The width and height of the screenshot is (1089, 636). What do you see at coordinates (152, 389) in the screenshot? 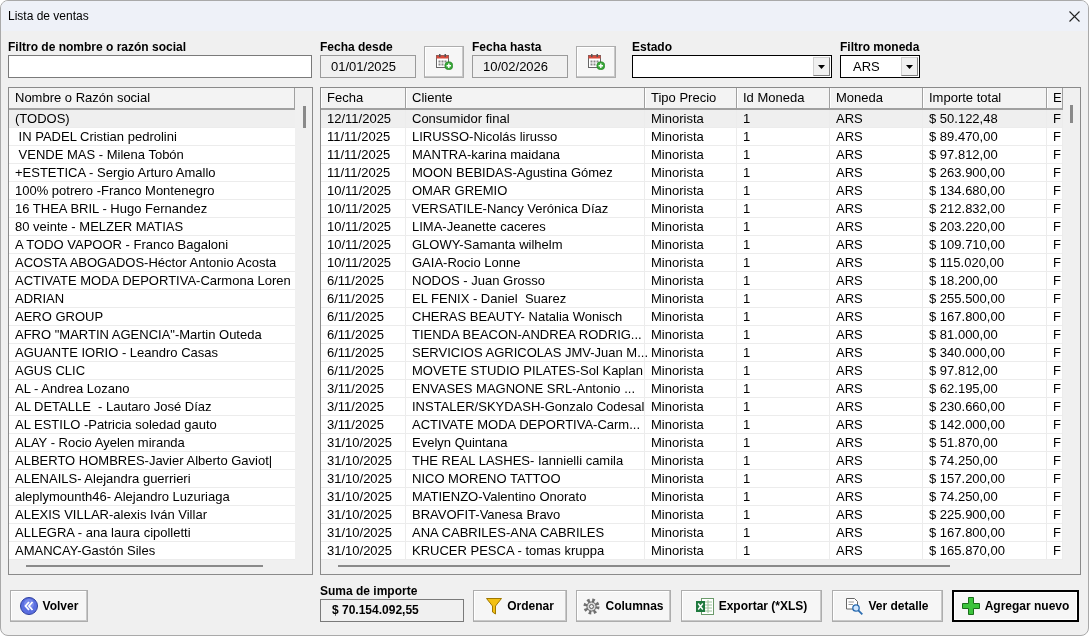
I see `list-item: AL - Andrea Lozano` at bounding box center [152, 389].